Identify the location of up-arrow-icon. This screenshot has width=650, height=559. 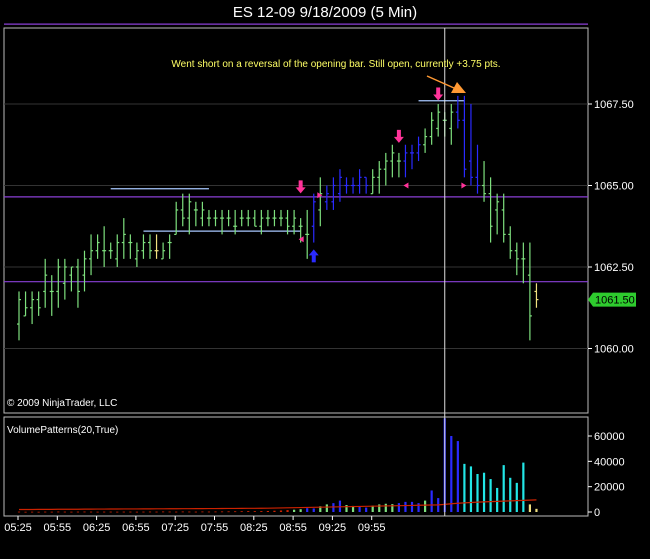
(313, 256).